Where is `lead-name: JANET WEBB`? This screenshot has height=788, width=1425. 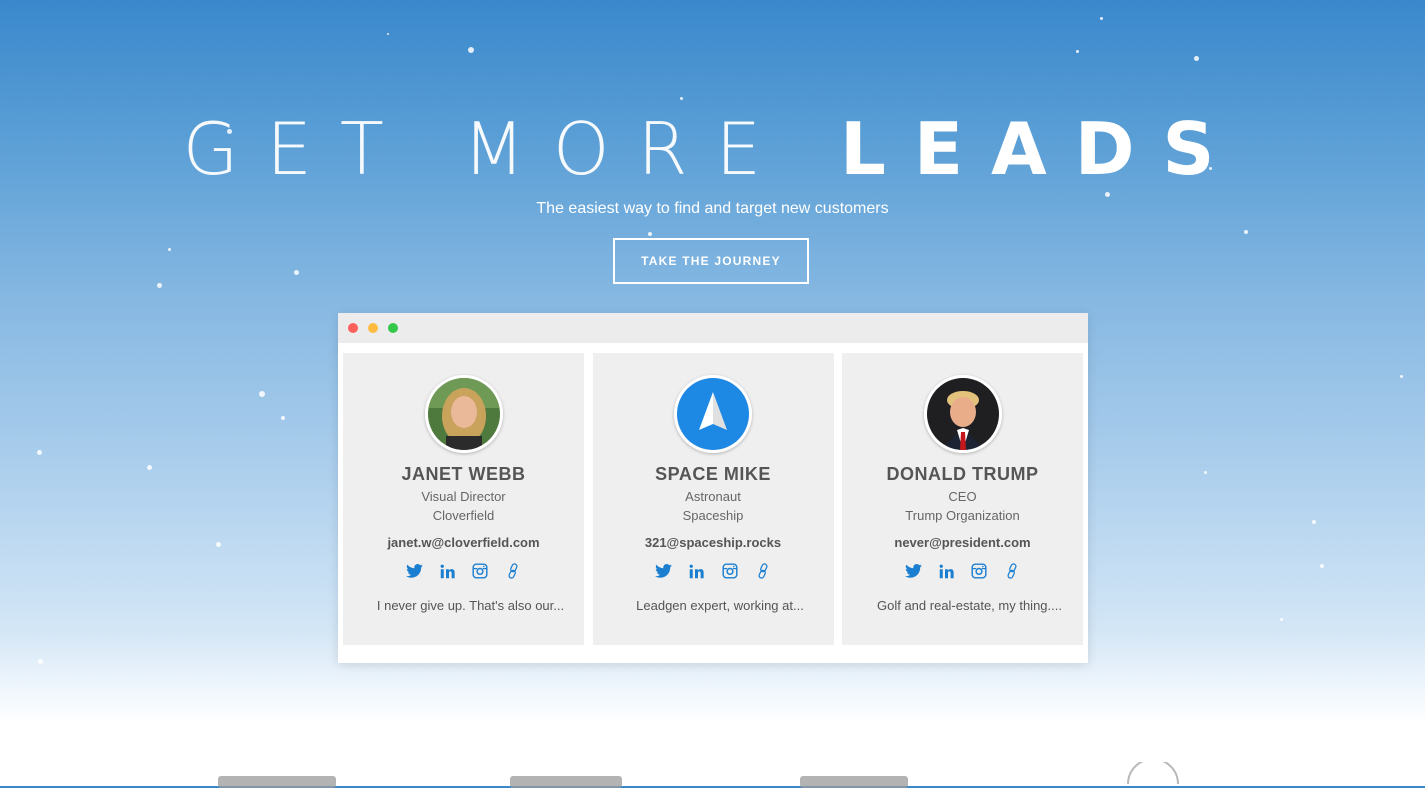
lead-name: JANET WEBB is located at coordinates (463, 474).